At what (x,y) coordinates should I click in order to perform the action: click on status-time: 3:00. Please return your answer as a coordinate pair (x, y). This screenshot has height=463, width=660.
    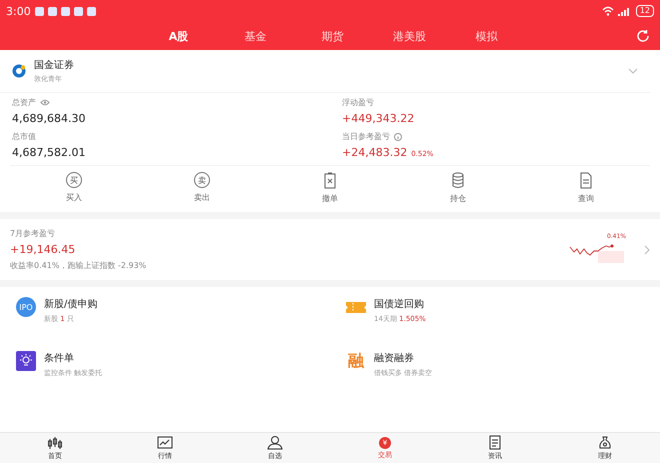
    Looking at the image, I should click on (18, 11).